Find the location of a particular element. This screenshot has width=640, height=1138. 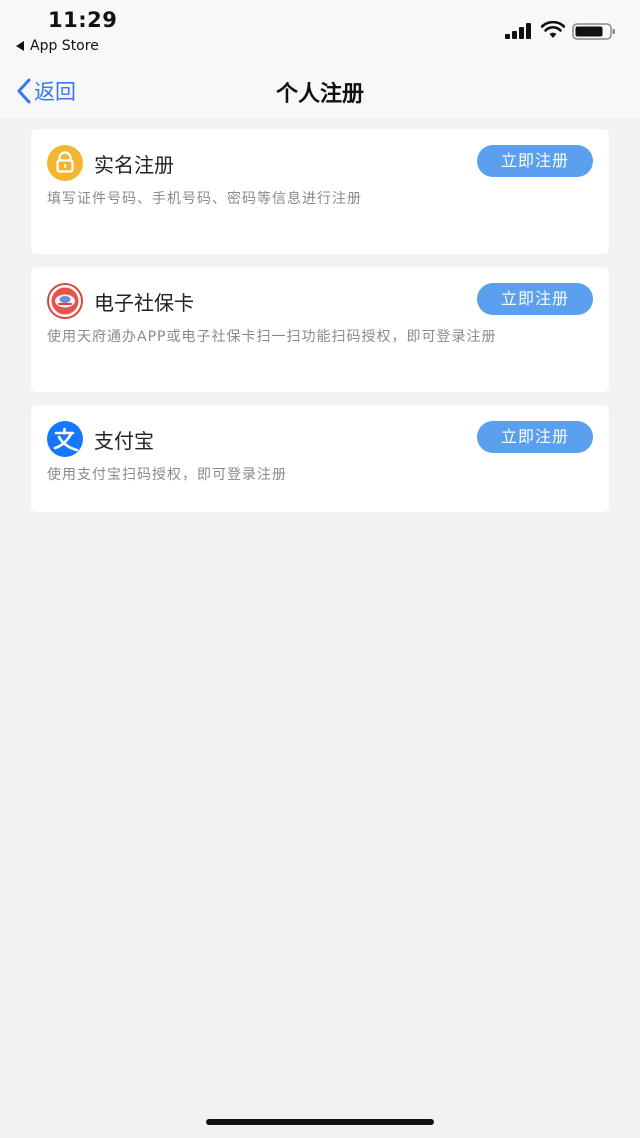

back-to-app-store-link: App Store is located at coordinates (57, 46).